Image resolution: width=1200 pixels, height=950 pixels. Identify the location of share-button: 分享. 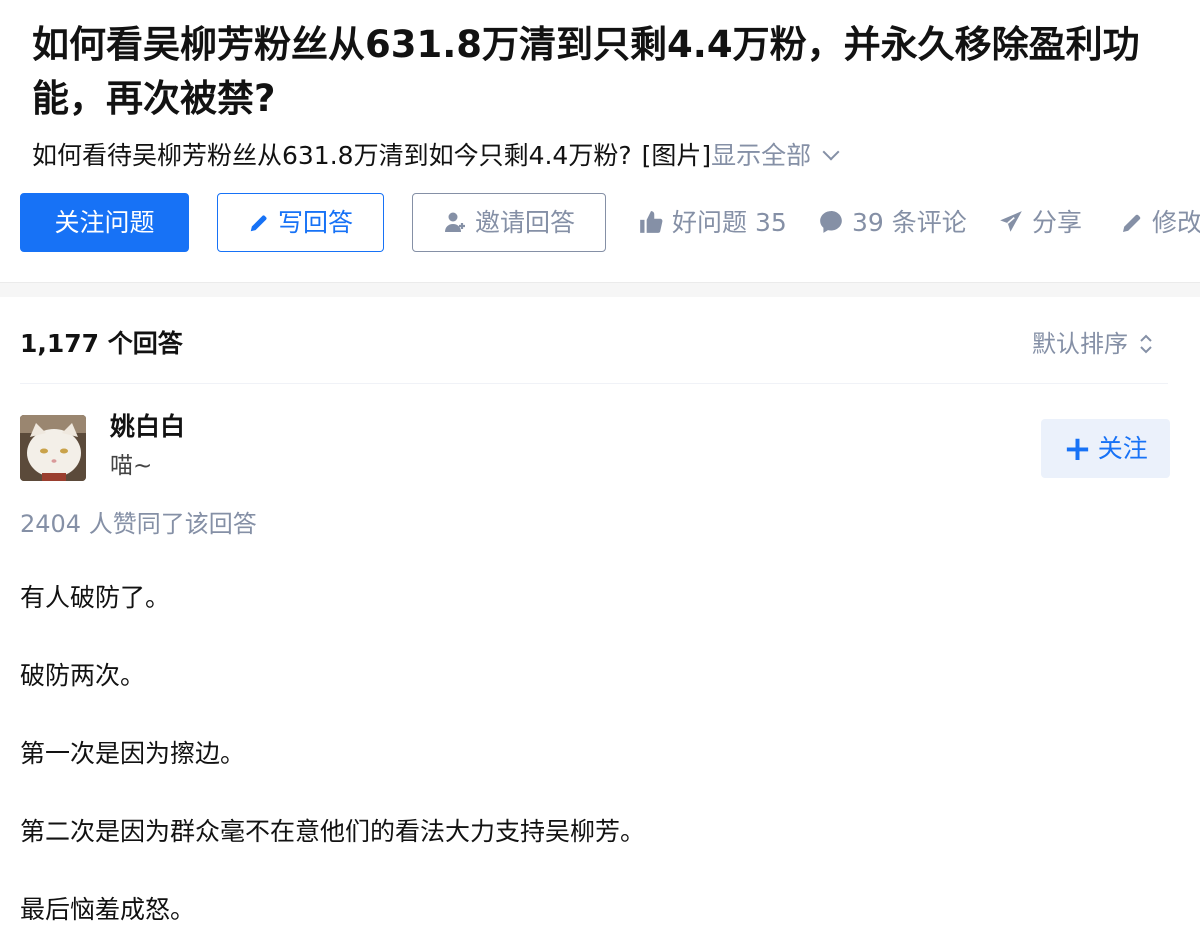
(1040, 222).